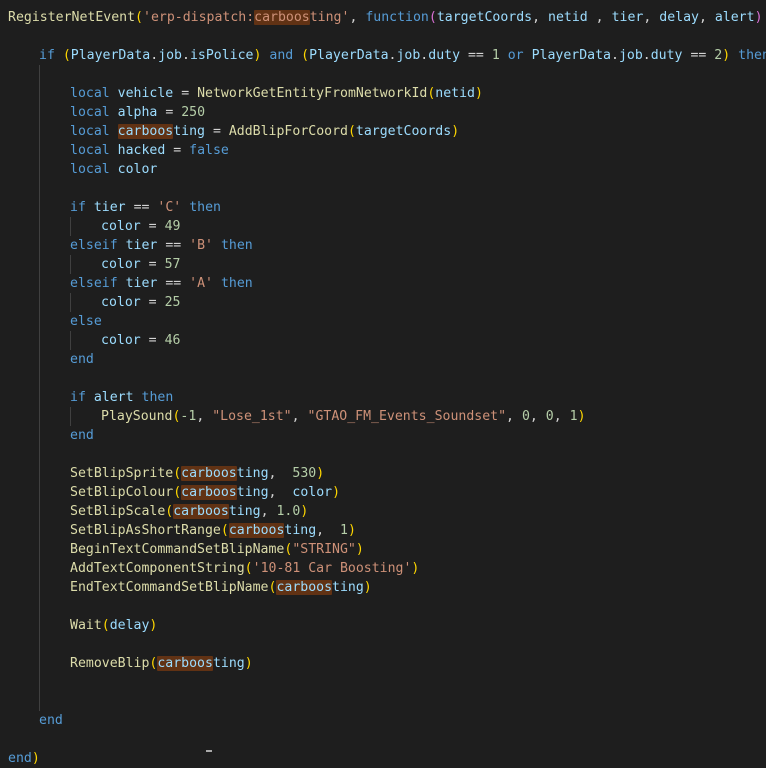  Describe the element at coordinates (383, 245) in the screenshot. I see `code-line: elseif tier == 'B' then` at that location.